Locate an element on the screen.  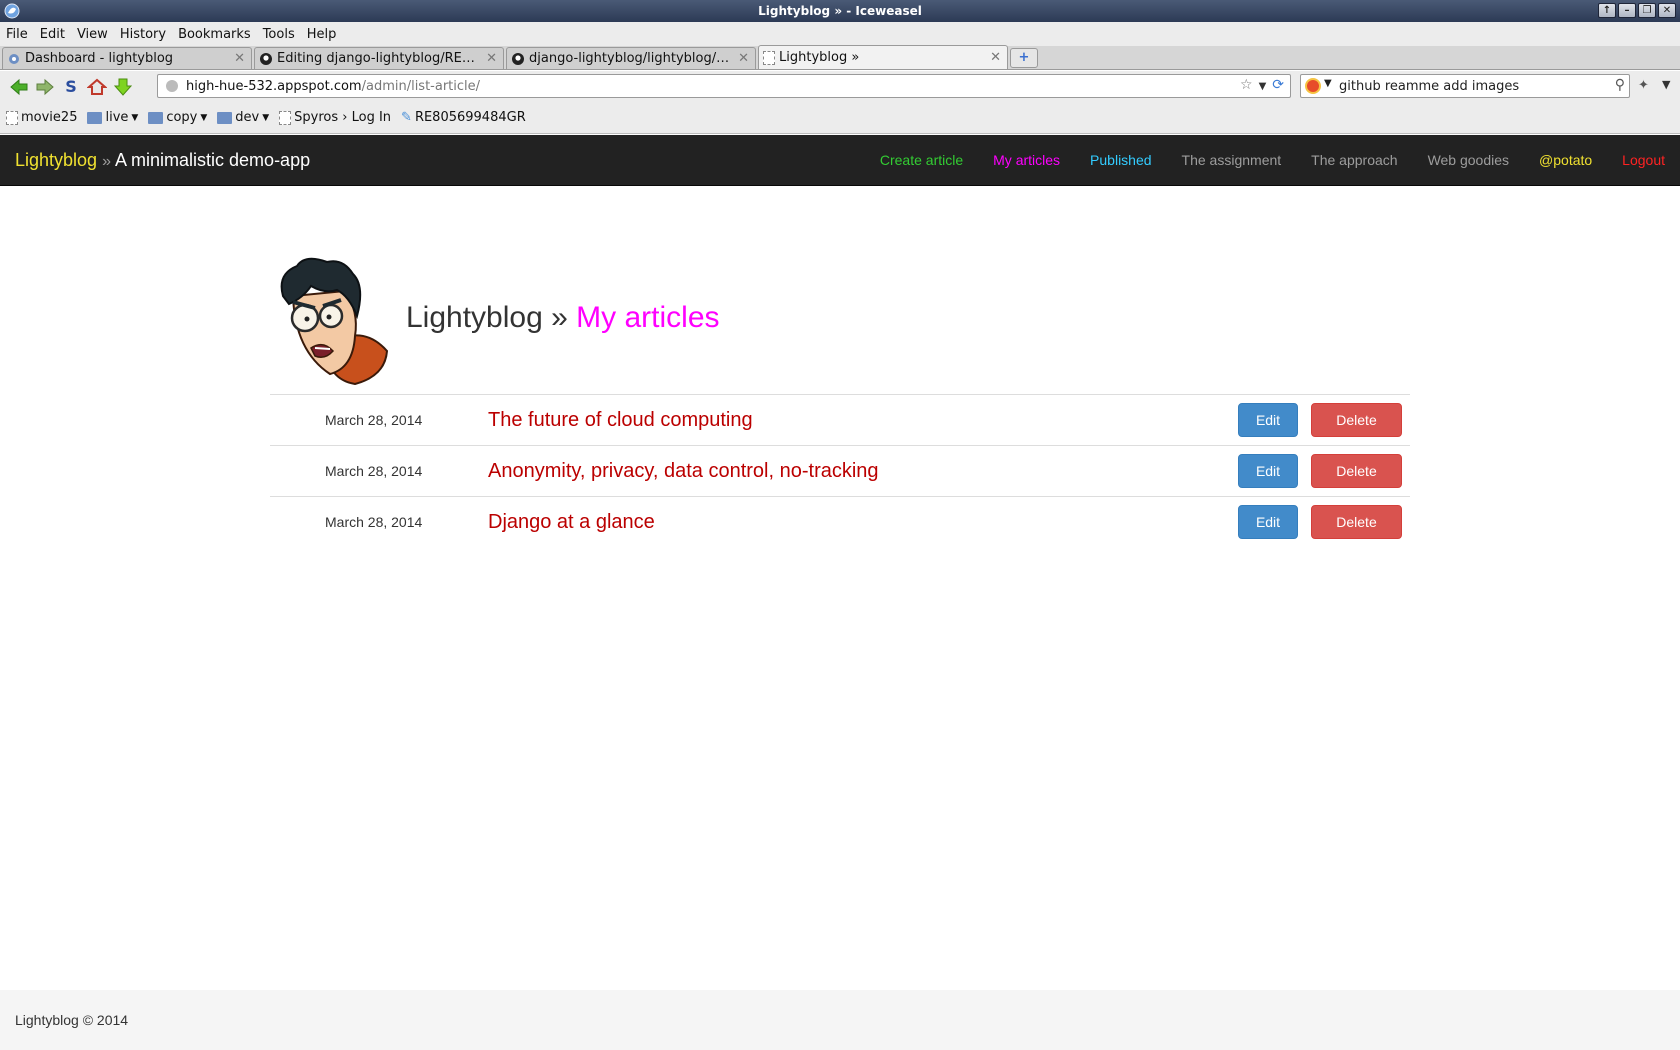
nav-create-article: Create article is located at coordinates (921, 160).